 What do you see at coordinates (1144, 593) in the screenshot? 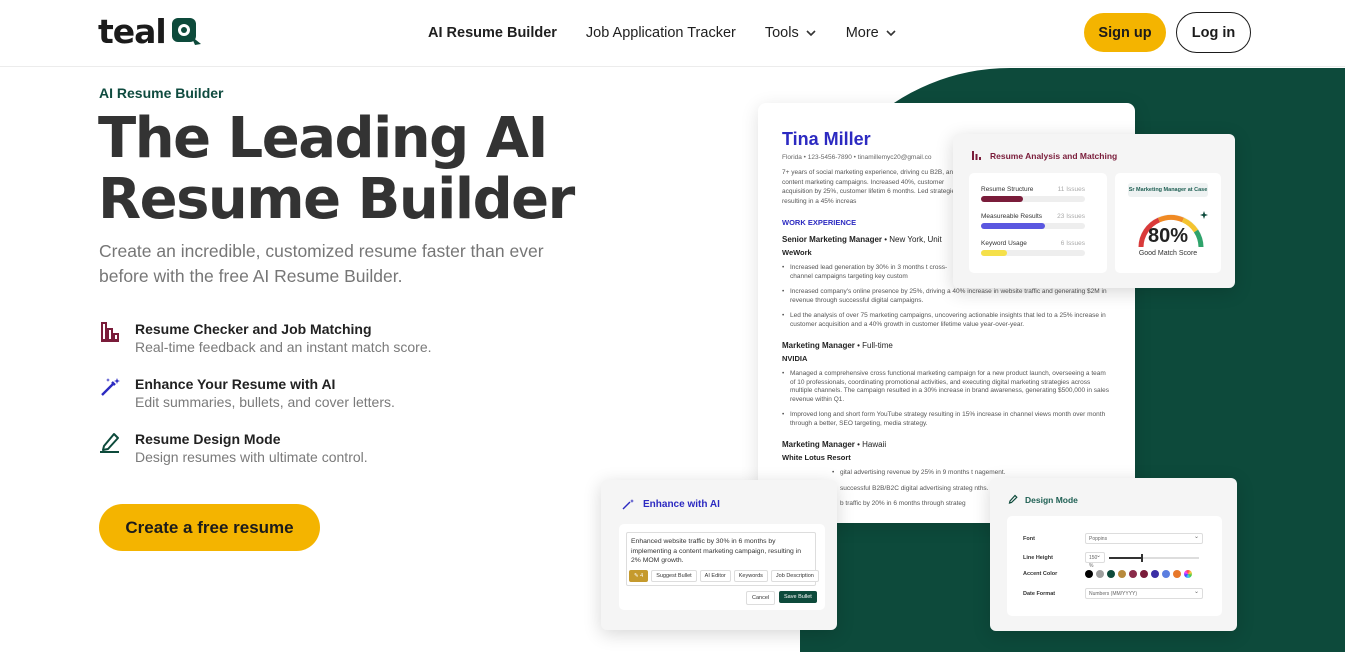
I see `date-format-select: Numbers (MM/YYYY)` at bounding box center [1144, 593].